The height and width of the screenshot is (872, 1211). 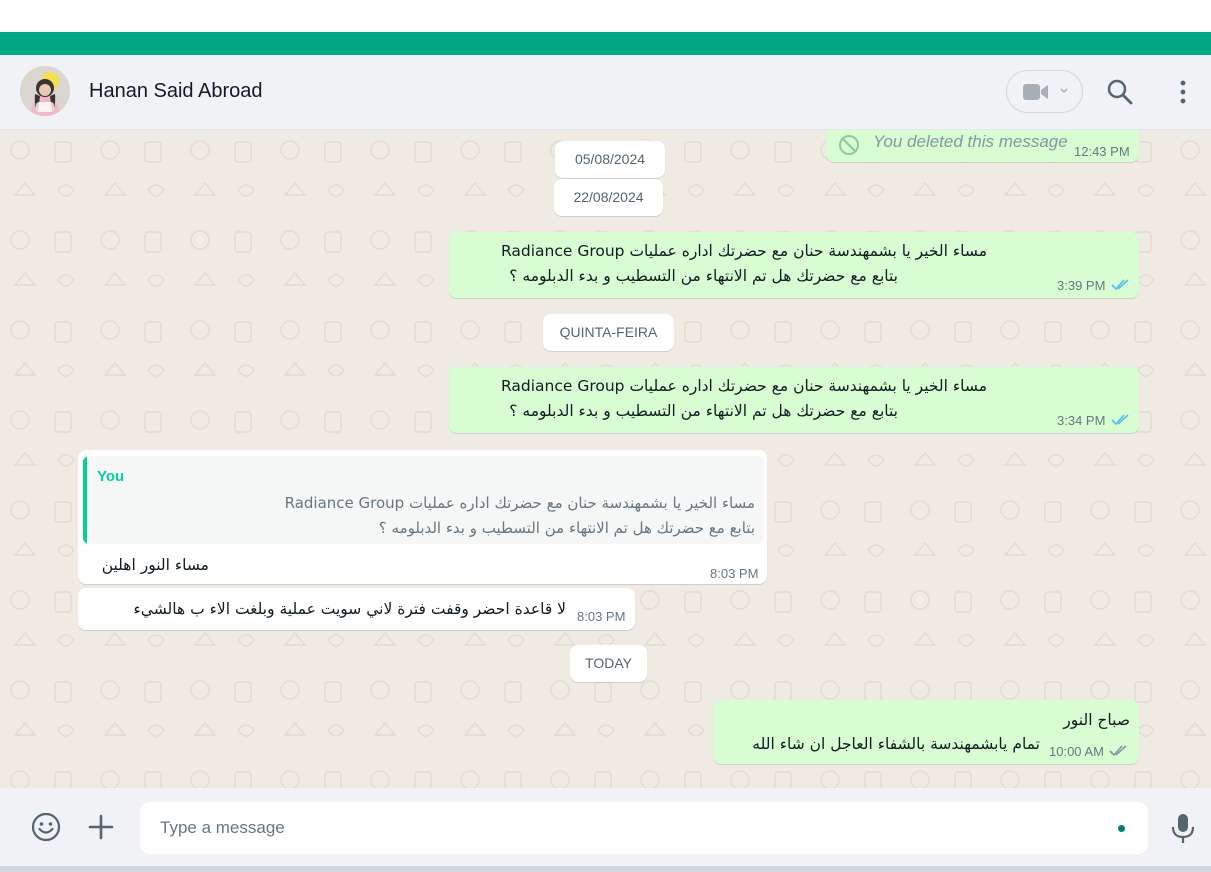 I want to click on emoji-icon, so click(x=46, y=827).